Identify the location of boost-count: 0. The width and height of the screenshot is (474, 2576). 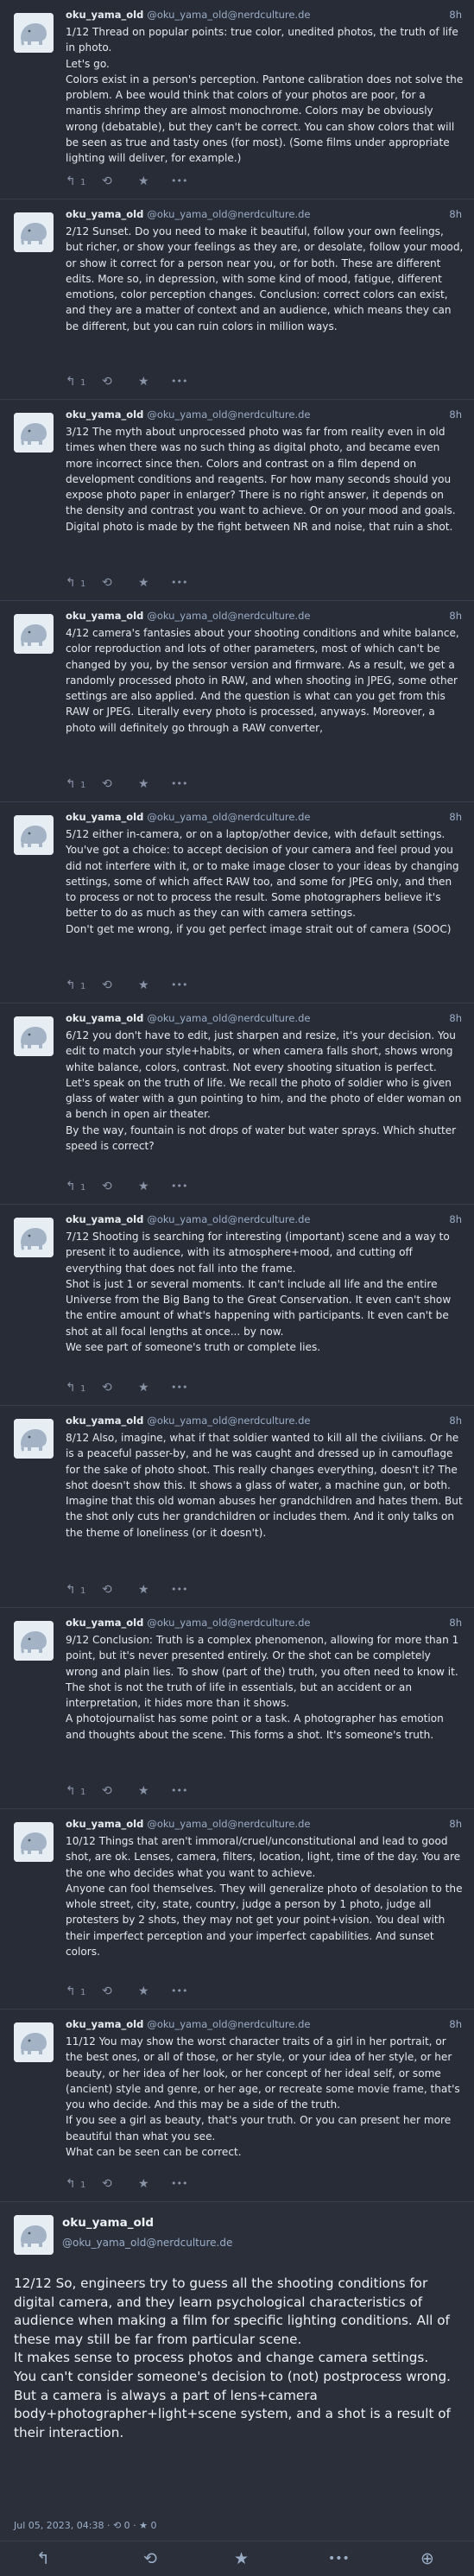
(127, 2525).